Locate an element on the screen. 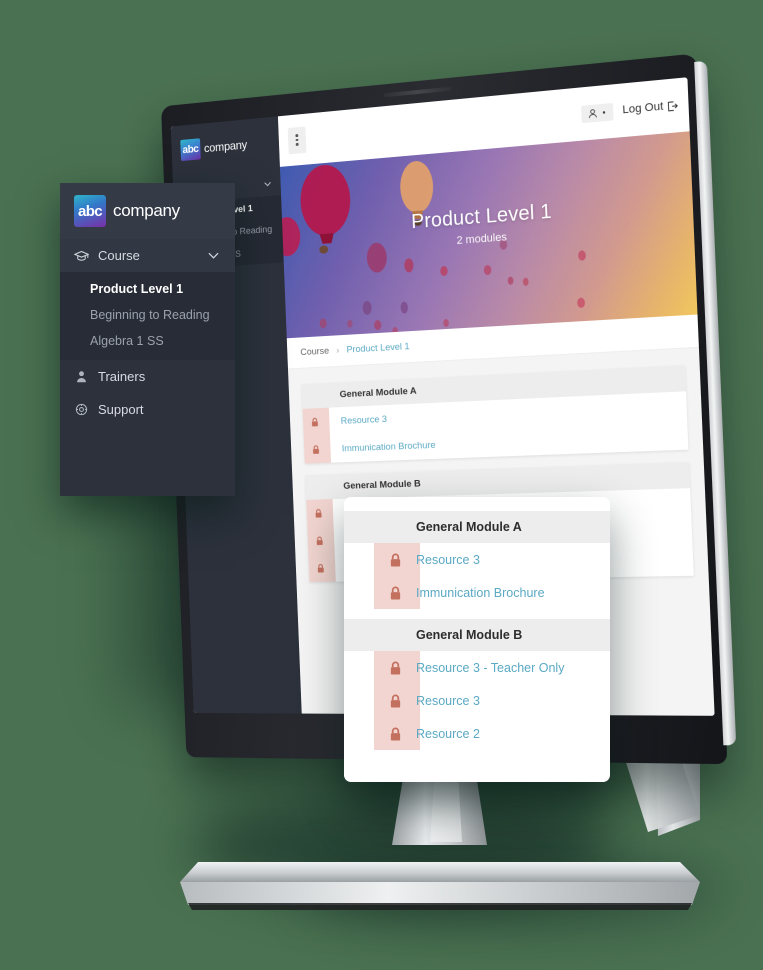  sidebar-subitem-algebra-1-ss: Algebra 1 SS is located at coordinates (147, 341).